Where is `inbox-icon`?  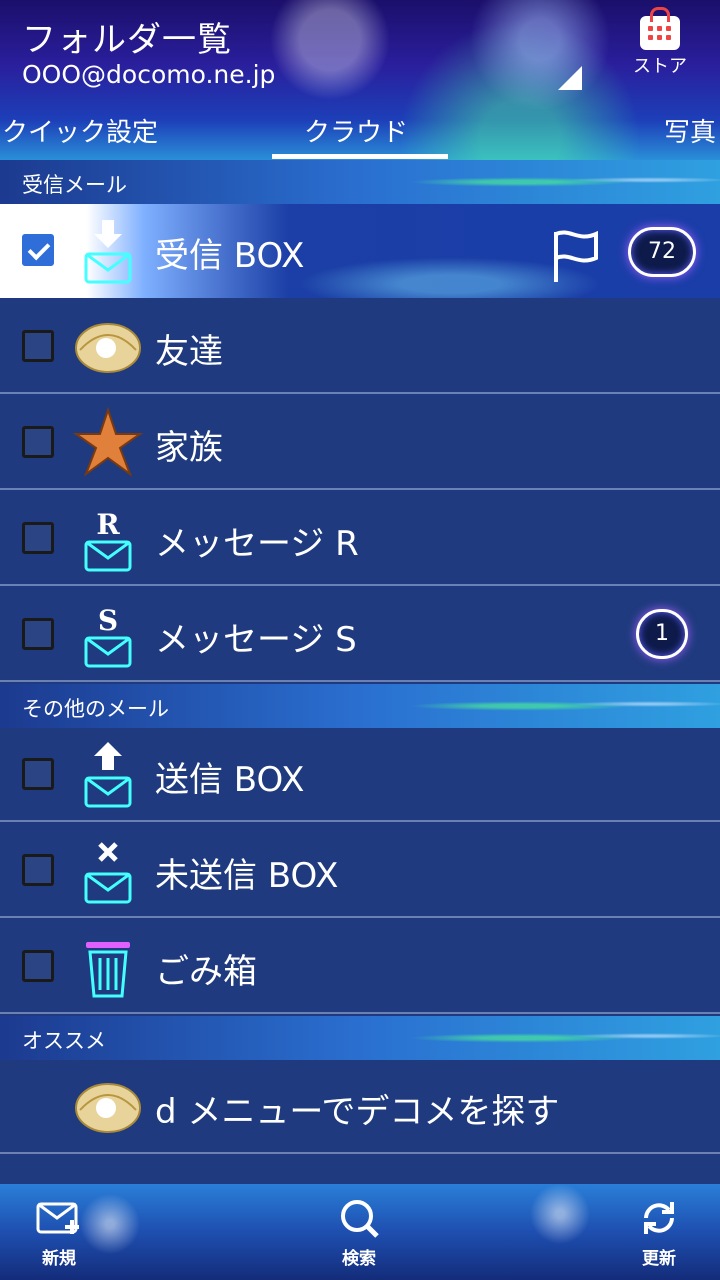
inbox-icon is located at coordinates (108, 252).